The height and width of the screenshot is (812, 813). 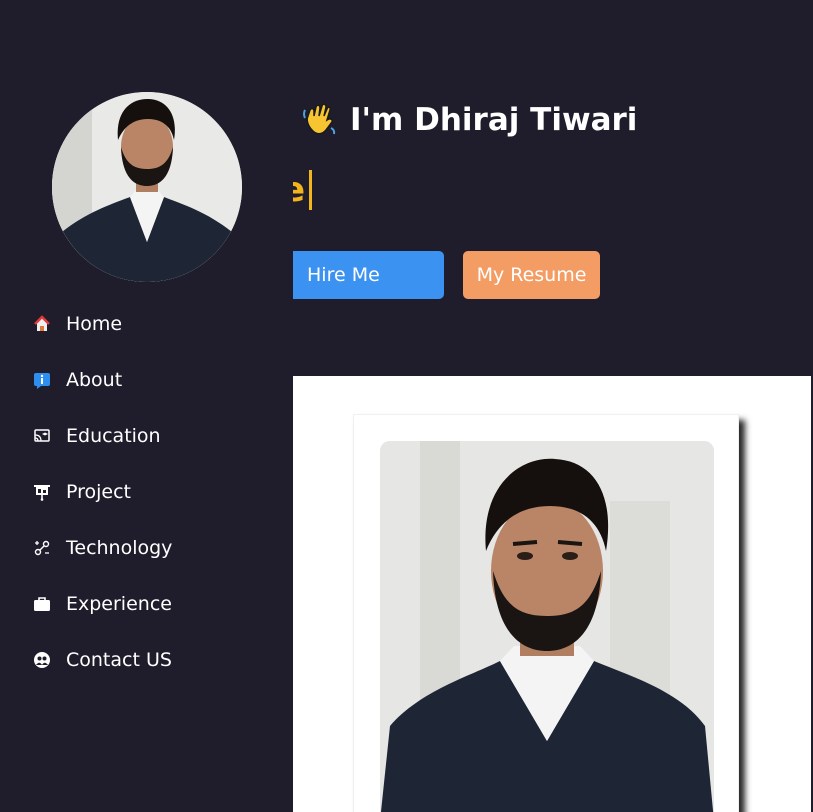 What do you see at coordinates (146, 324) in the screenshot?
I see `sidebar-item-home: Home` at bounding box center [146, 324].